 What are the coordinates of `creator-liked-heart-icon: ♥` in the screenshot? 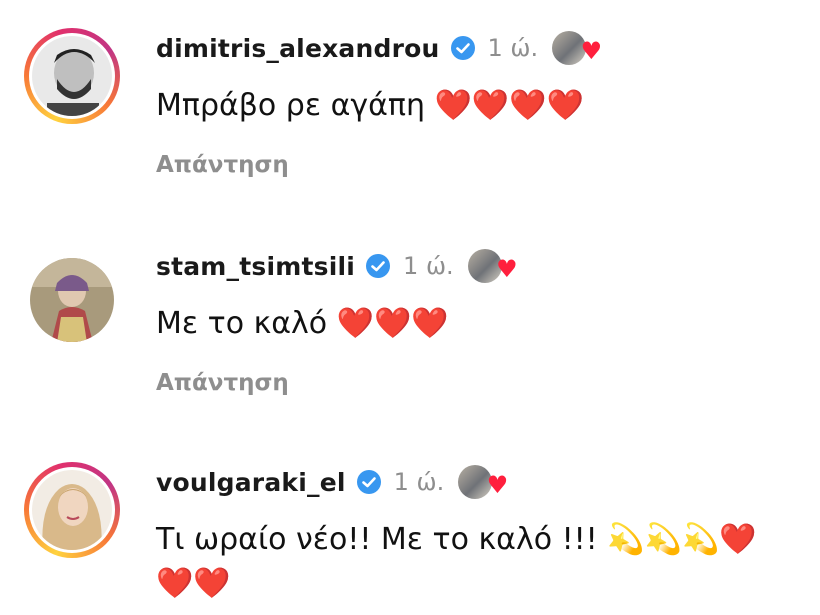 It's located at (483, 482).